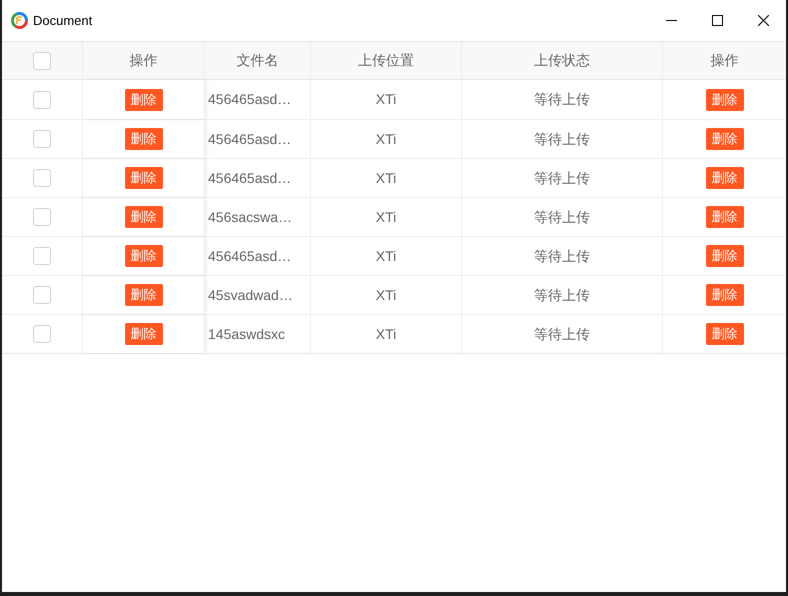  I want to click on close-icon, so click(763, 20).